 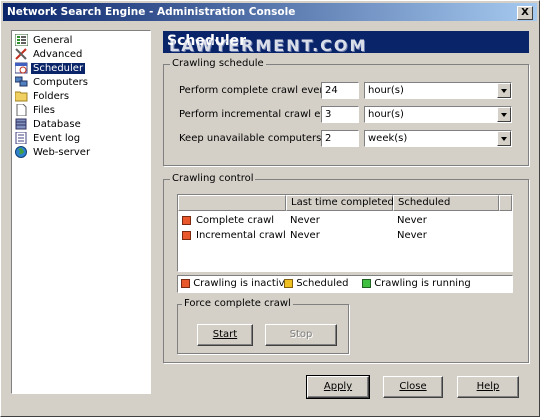 I want to click on sidebar-item-label: Computers, so click(x=60, y=82).